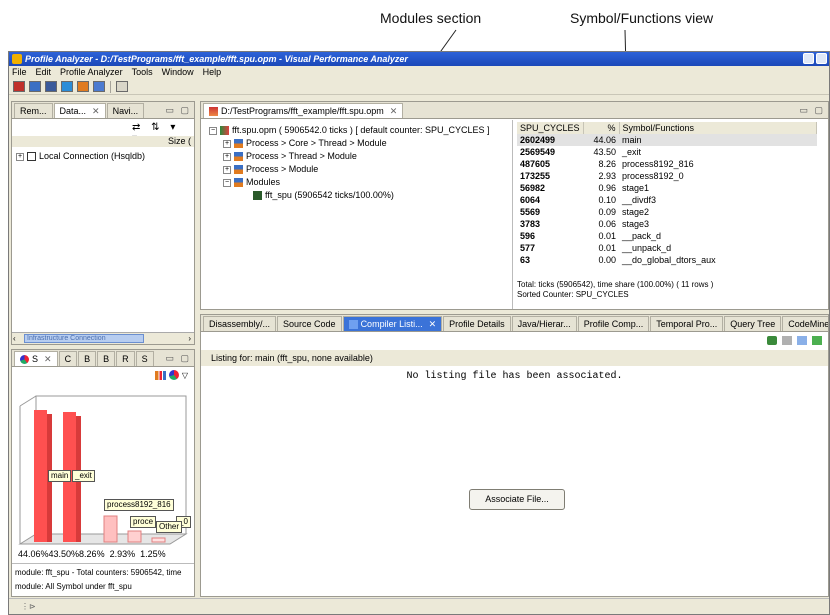  Describe the element at coordinates (667, 212) in the screenshot. I see `table-row: 5569 0.09 stage2` at that location.